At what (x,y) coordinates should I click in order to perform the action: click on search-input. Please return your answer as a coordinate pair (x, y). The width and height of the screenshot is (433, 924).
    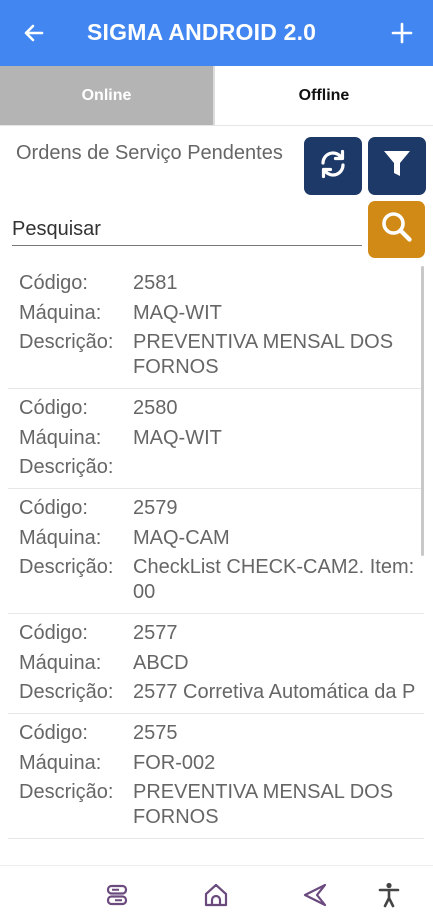
    Looking at the image, I should click on (187, 229).